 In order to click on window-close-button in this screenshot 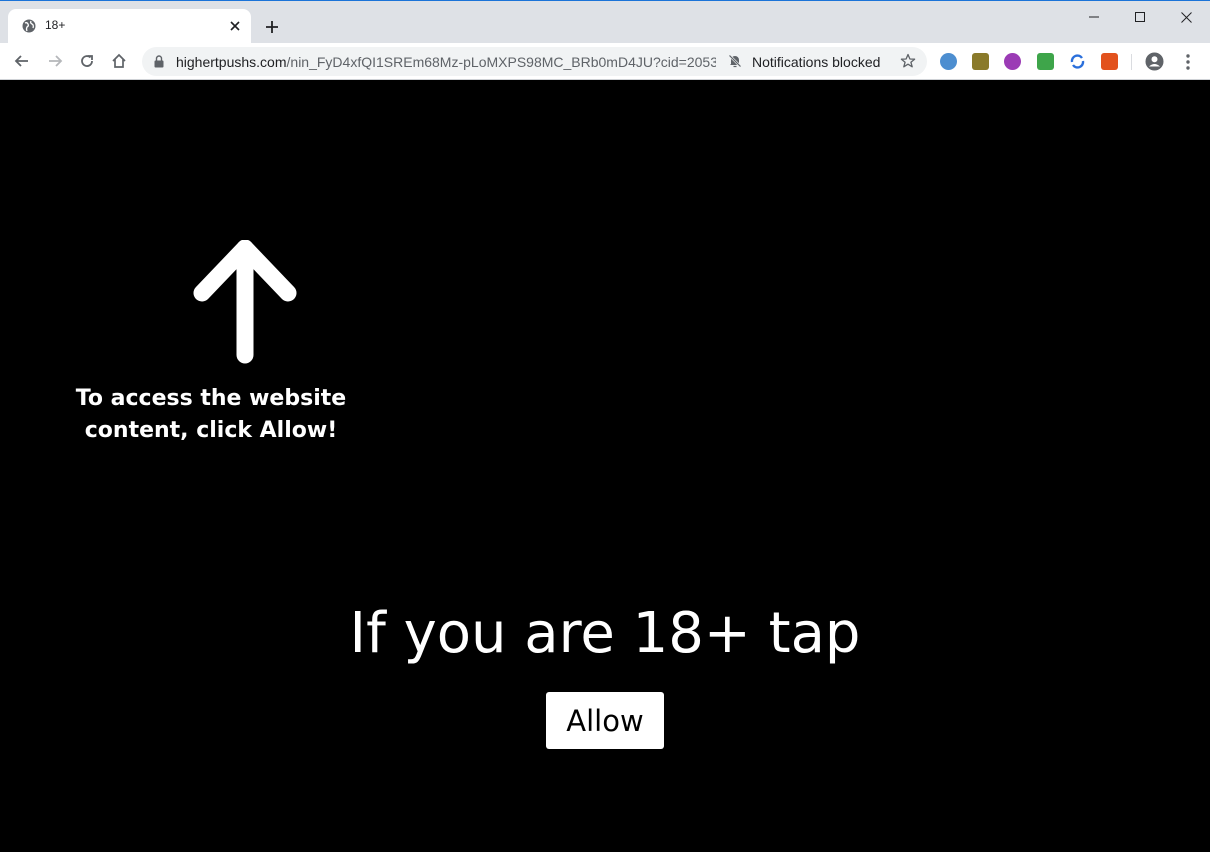, I will do `click(1186, 17)`.